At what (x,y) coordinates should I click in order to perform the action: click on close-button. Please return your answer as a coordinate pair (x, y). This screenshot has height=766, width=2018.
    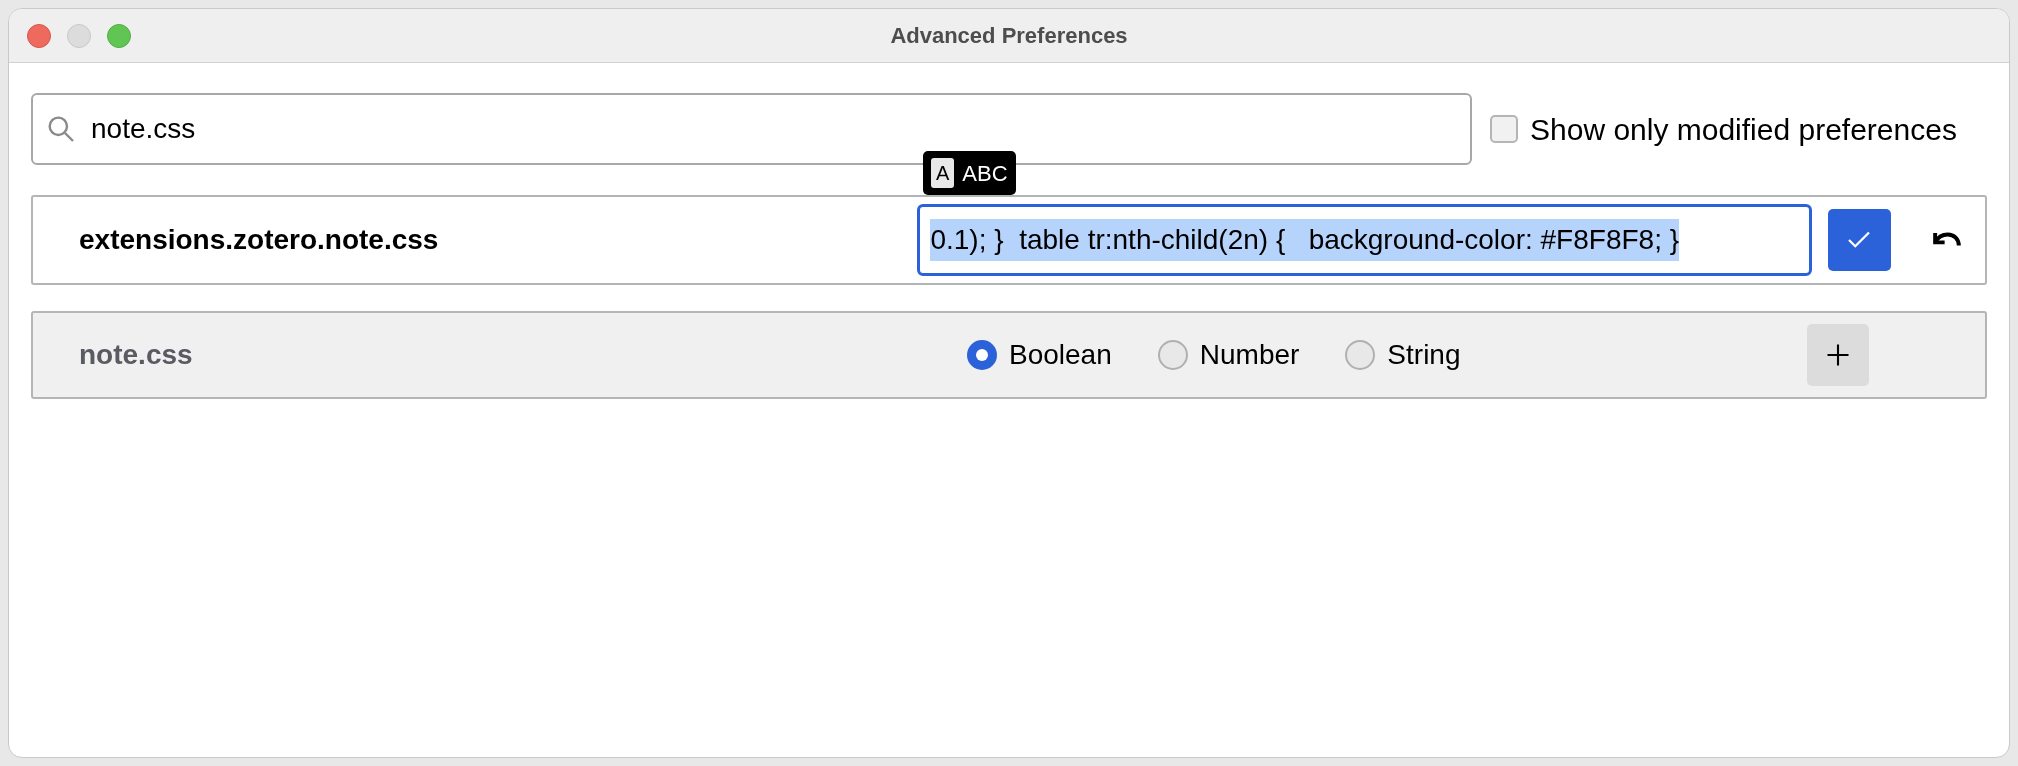
    Looking at the image, I should click on (39, 35).